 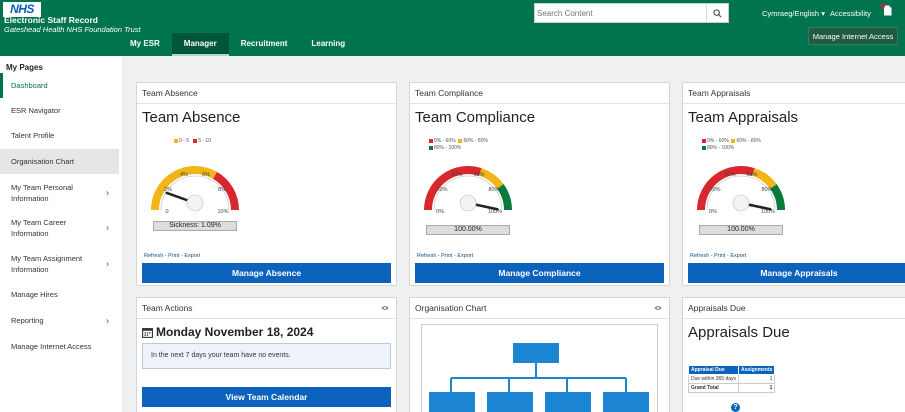 What do you see at coordinates (235, 332) in the screenshot?
I see `date-text: Monday November 18, 2024` at bounding box center [235, 332].